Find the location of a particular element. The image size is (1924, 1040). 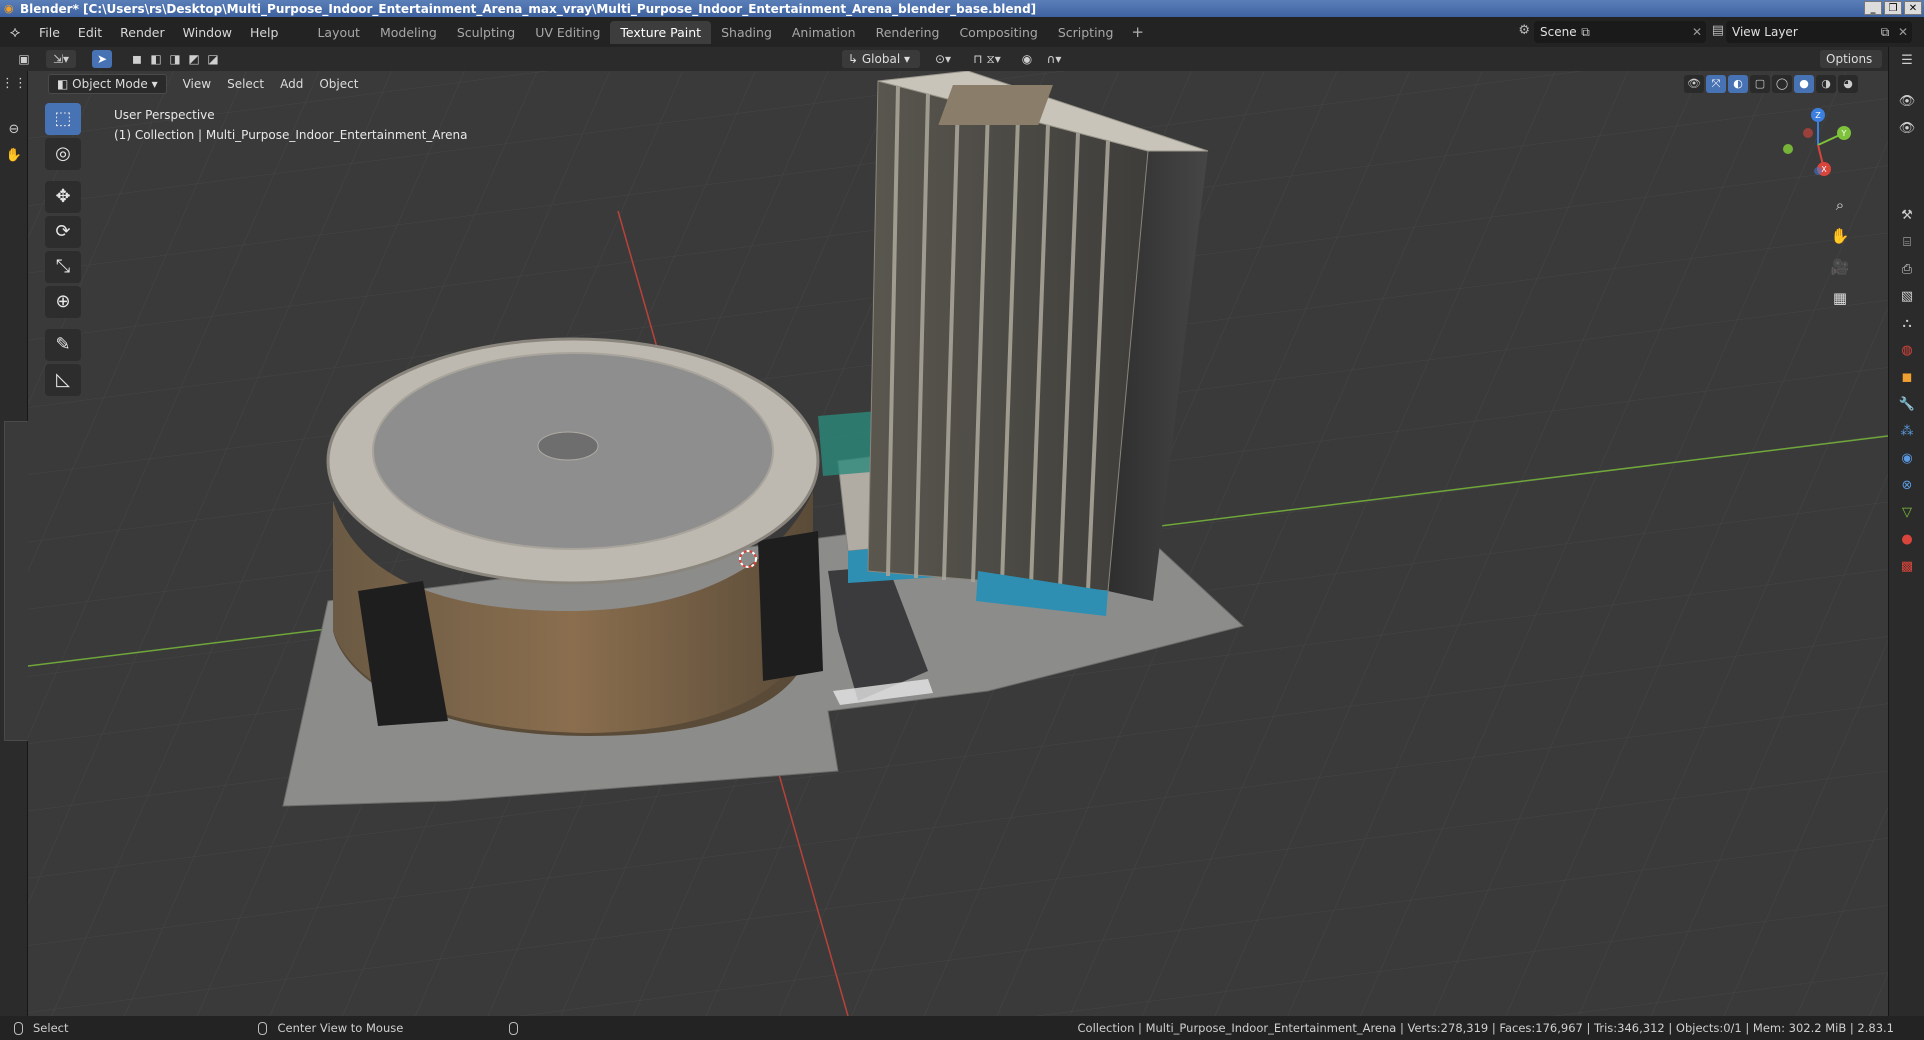

tool-settings-dropdown: ⇲▾ is located at coordinates (61, 59).